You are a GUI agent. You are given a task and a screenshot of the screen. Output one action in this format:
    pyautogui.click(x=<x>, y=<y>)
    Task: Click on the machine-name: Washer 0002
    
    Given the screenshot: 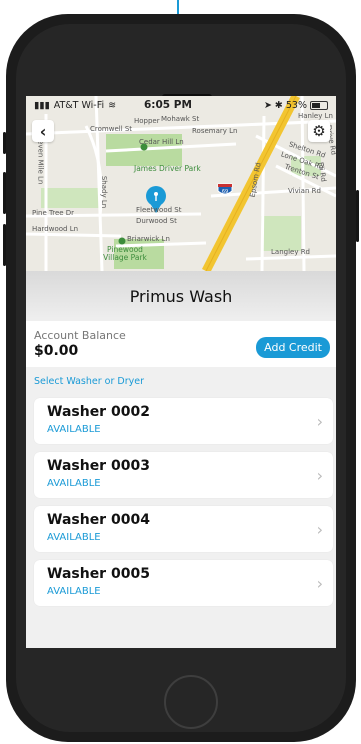 What is the action you would take?
    pyautogui.click(x=98, y=412)
    